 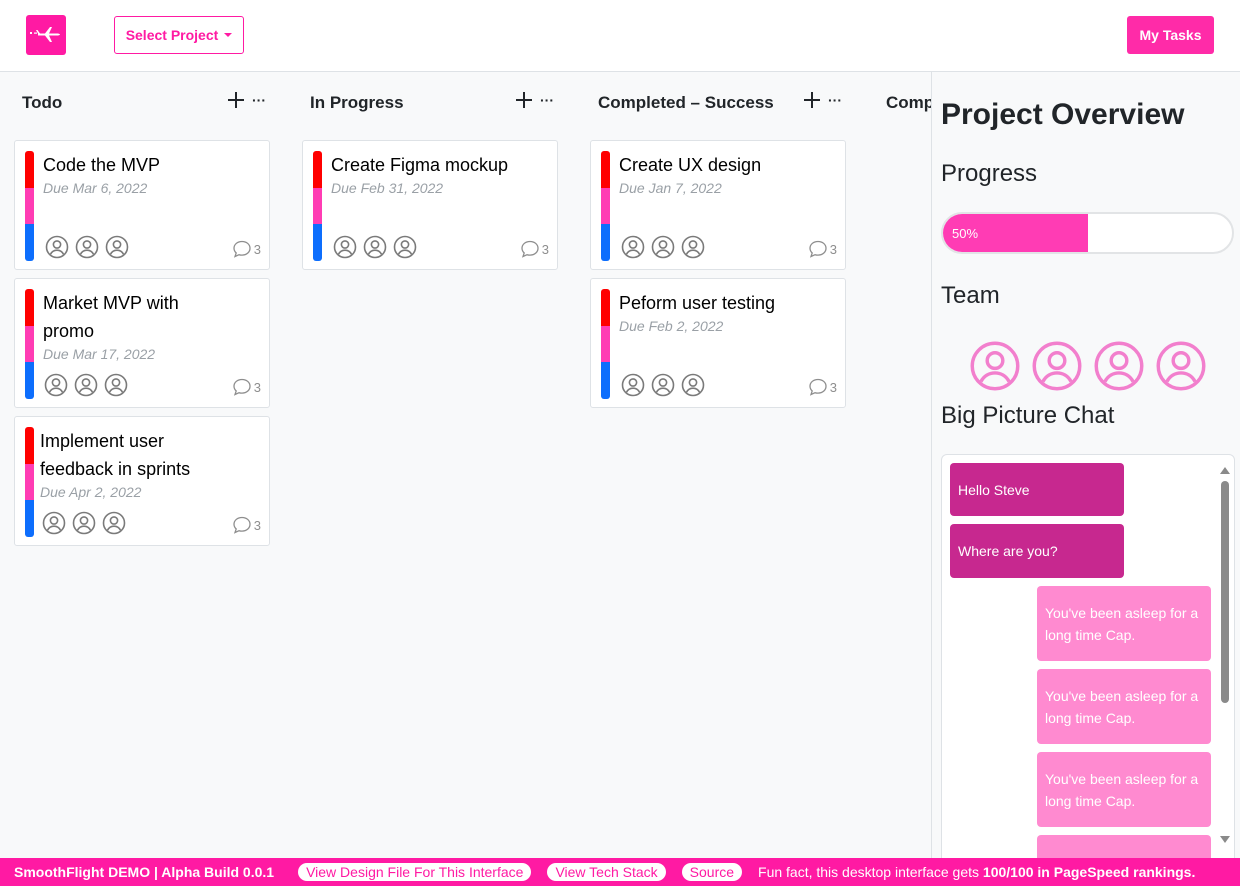 I want to click on app-logo, so click(x=46, y=35).